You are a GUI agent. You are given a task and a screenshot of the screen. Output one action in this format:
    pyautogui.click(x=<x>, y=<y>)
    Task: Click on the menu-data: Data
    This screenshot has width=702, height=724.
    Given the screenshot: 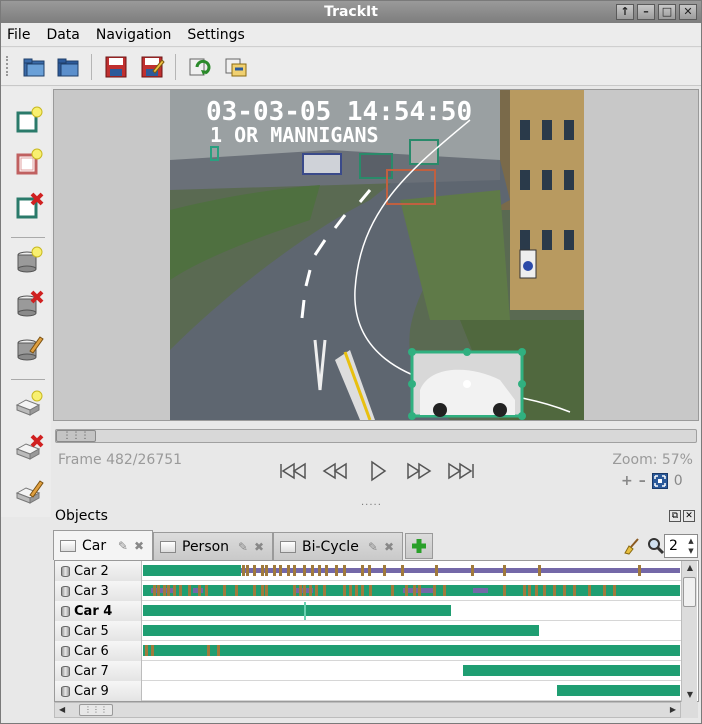 What is the action you would take?
    pyautogui.click(x=62, y=35)
    